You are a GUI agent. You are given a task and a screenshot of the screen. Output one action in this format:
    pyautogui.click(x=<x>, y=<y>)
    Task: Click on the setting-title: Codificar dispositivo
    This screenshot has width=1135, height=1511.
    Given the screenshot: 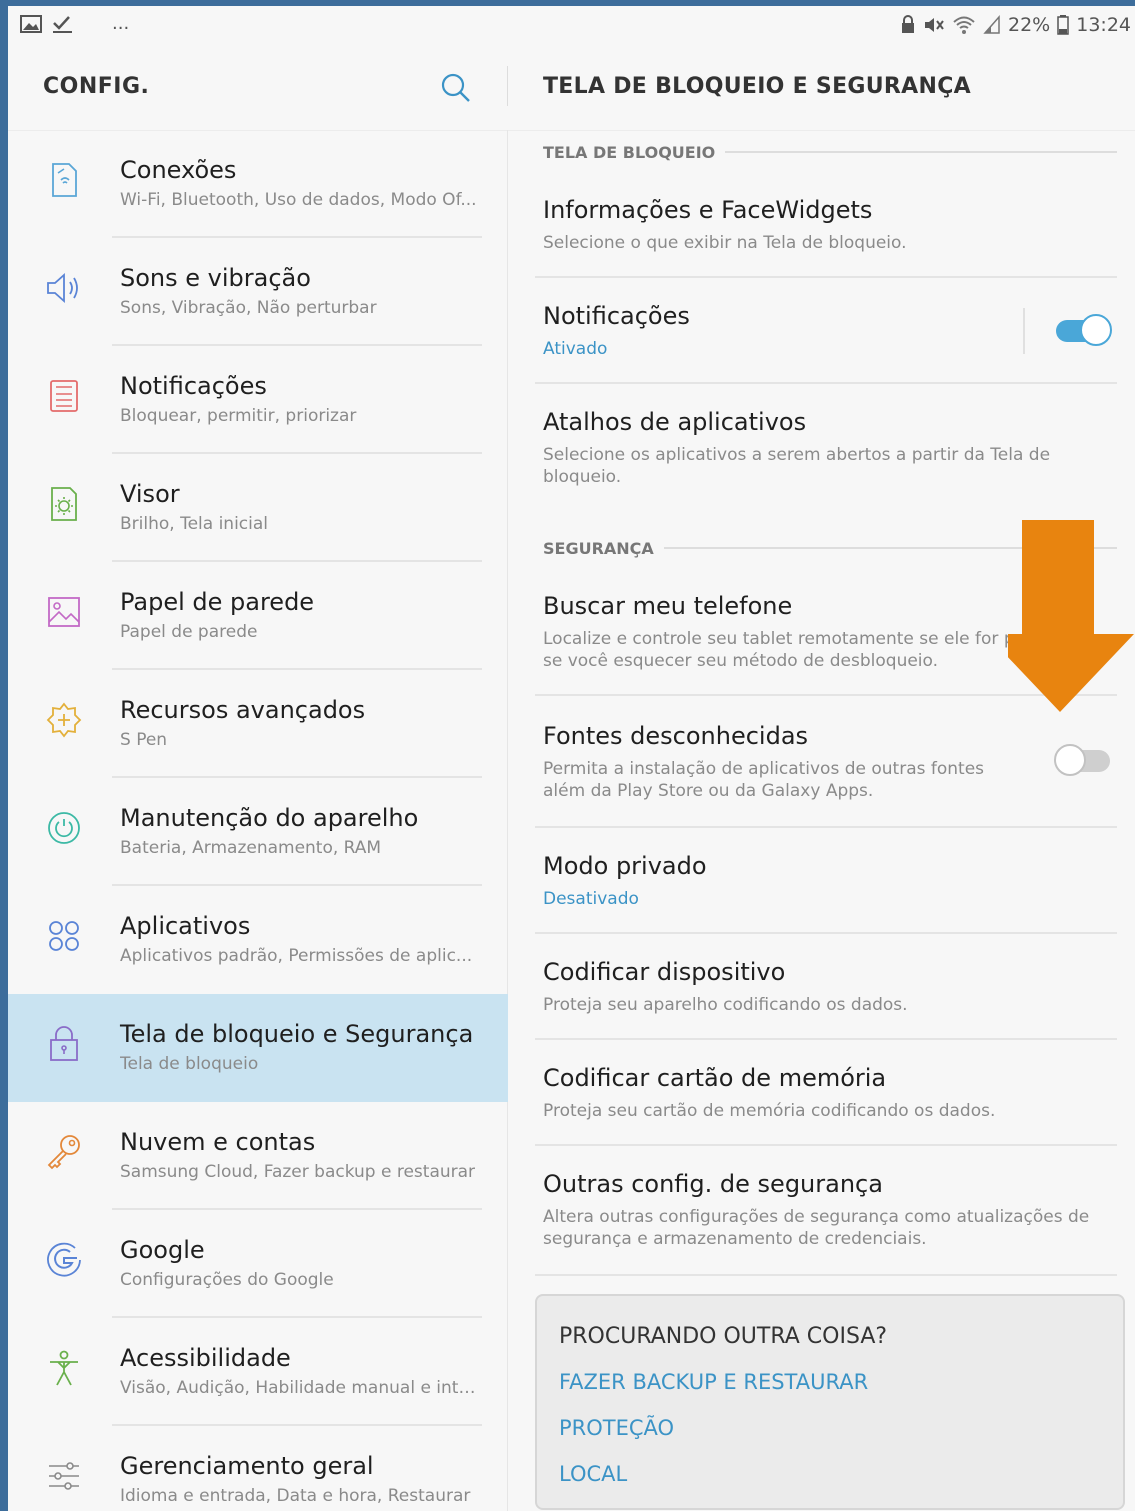 What is the action you would take?
    pyautogui.click(x=664, y=972)
    